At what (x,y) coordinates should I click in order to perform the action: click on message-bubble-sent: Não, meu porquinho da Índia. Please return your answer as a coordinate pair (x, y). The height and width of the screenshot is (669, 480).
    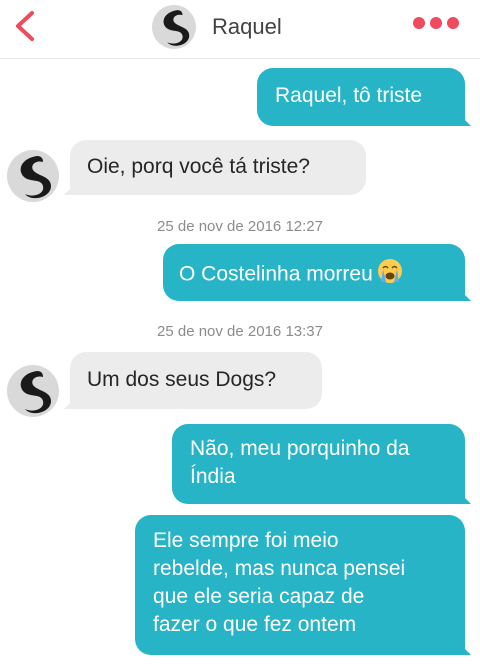
    Looking at the image, I should click on (321, 464).